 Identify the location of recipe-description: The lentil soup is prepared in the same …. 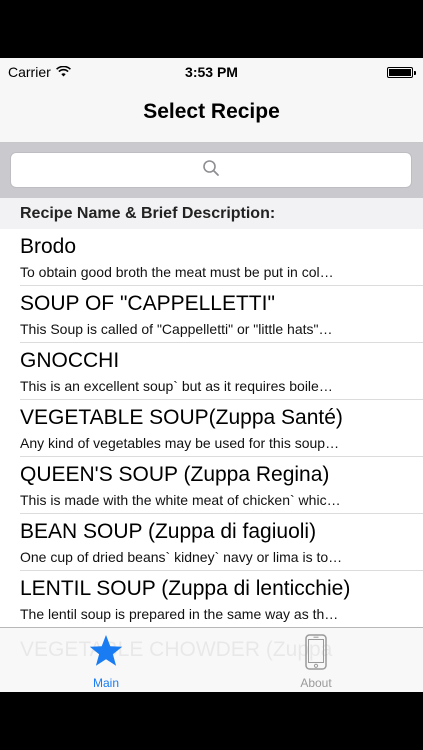
(179, 614).